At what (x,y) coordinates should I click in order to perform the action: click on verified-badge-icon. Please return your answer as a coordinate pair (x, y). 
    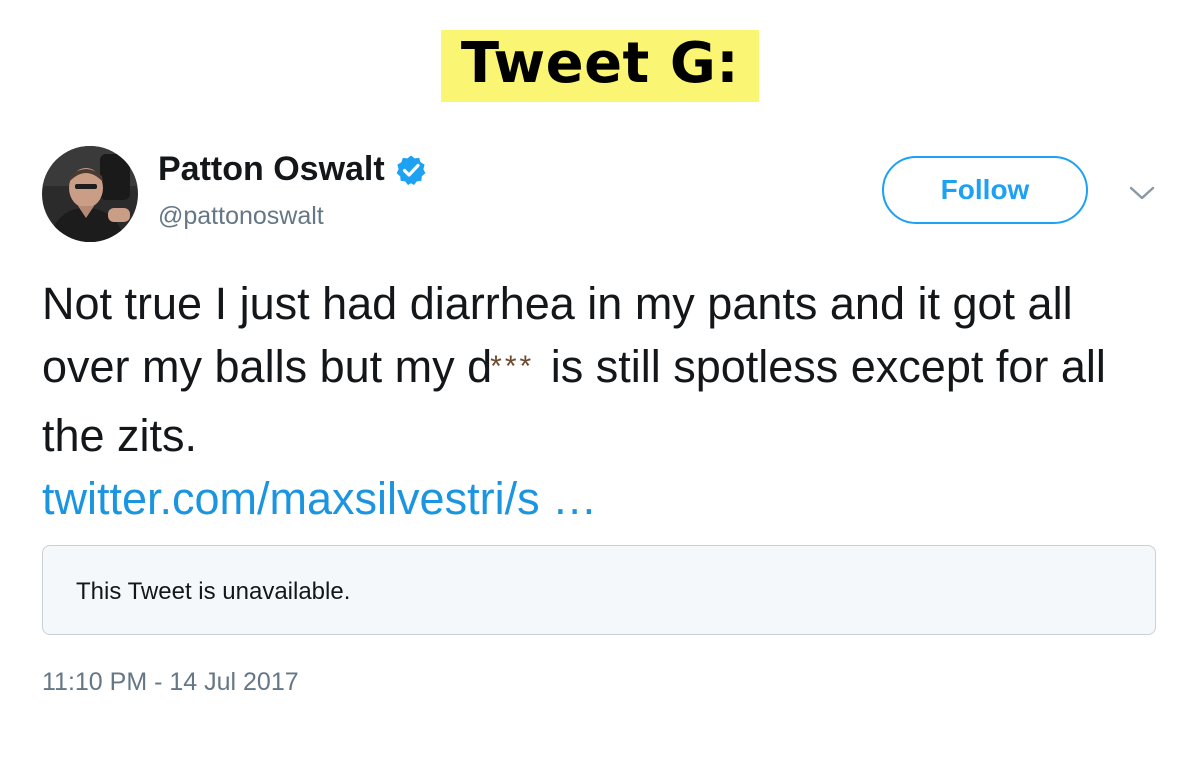
    Looking at the image, I should click on (411, 170).